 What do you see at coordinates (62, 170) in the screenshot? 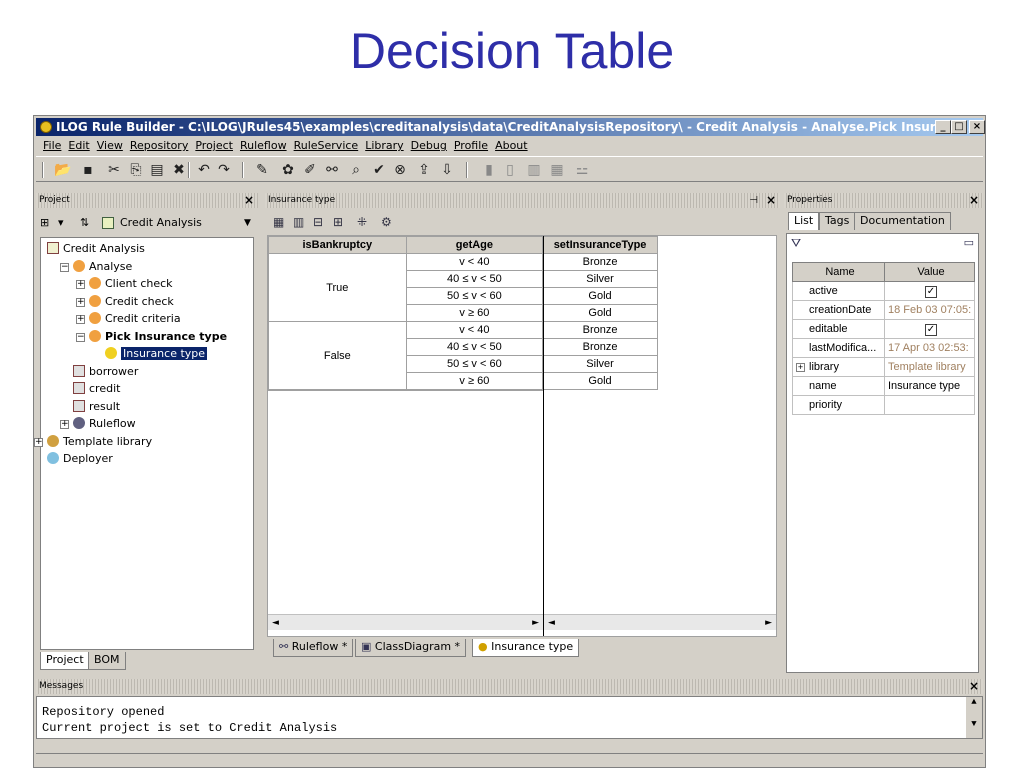
I see `open-icon: 📂` at bounding box center [62, 170].